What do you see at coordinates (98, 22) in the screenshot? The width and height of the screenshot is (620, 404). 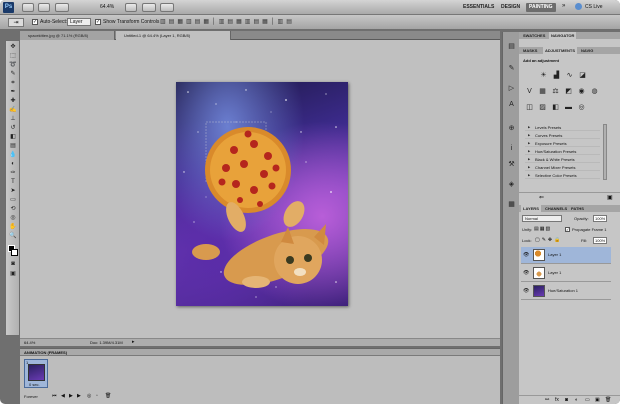 I see `show-transform-checkbox: ✓` at bounding box center [98, 22].